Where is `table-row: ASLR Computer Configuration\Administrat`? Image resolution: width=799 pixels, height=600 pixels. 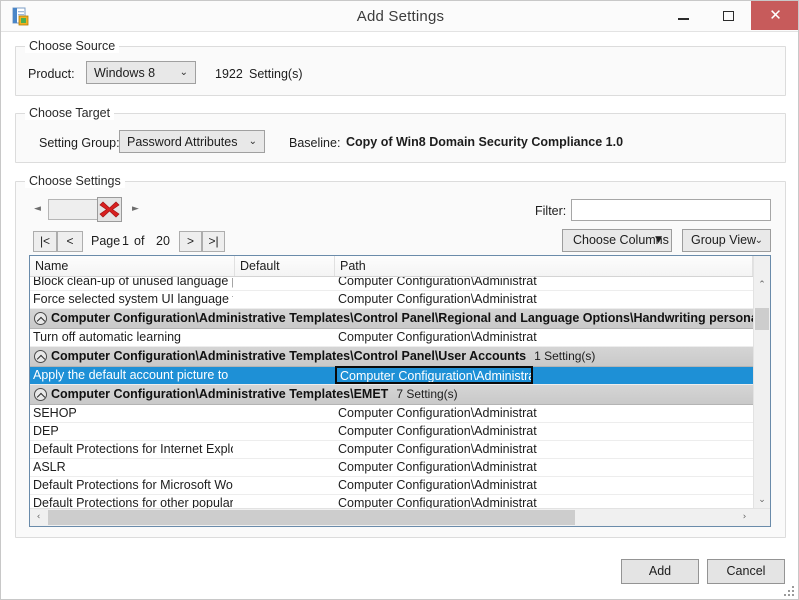
table-row: ASLR Computer Configuration\Administrat is located at coordinates (391, 468).